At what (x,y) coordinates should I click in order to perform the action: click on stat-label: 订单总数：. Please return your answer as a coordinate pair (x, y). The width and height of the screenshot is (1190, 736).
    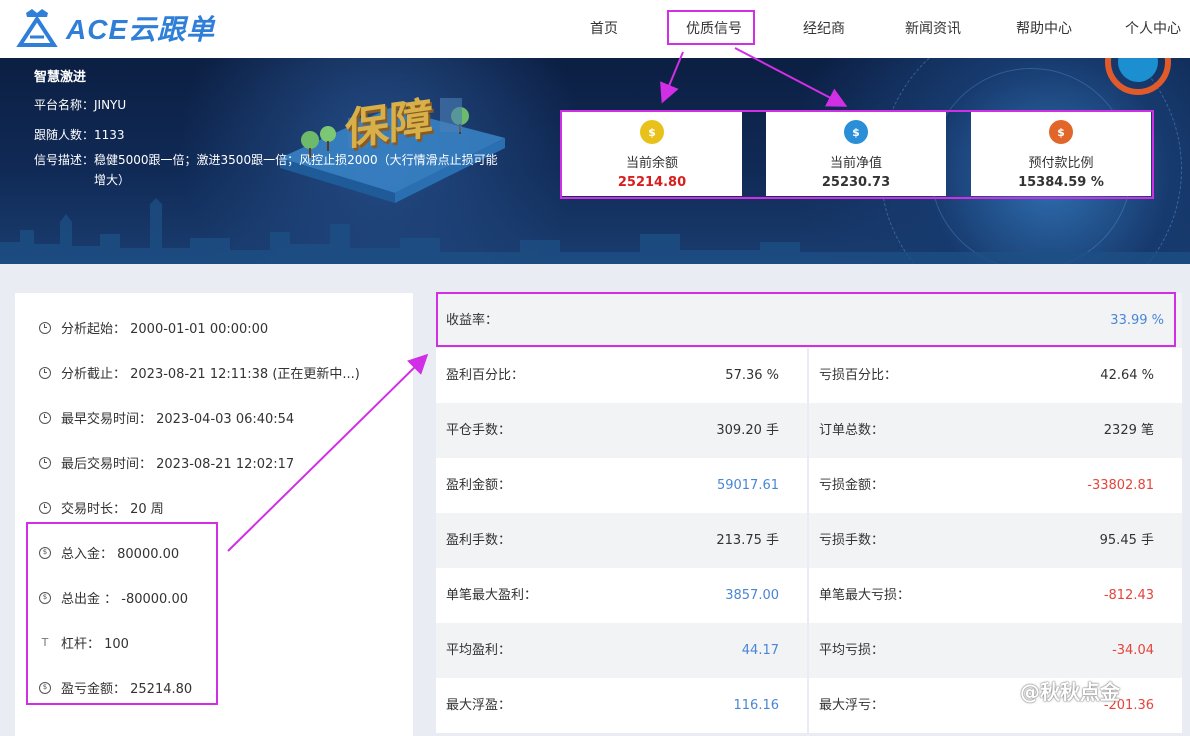
    Looking at the image, I should click on (852, 430).